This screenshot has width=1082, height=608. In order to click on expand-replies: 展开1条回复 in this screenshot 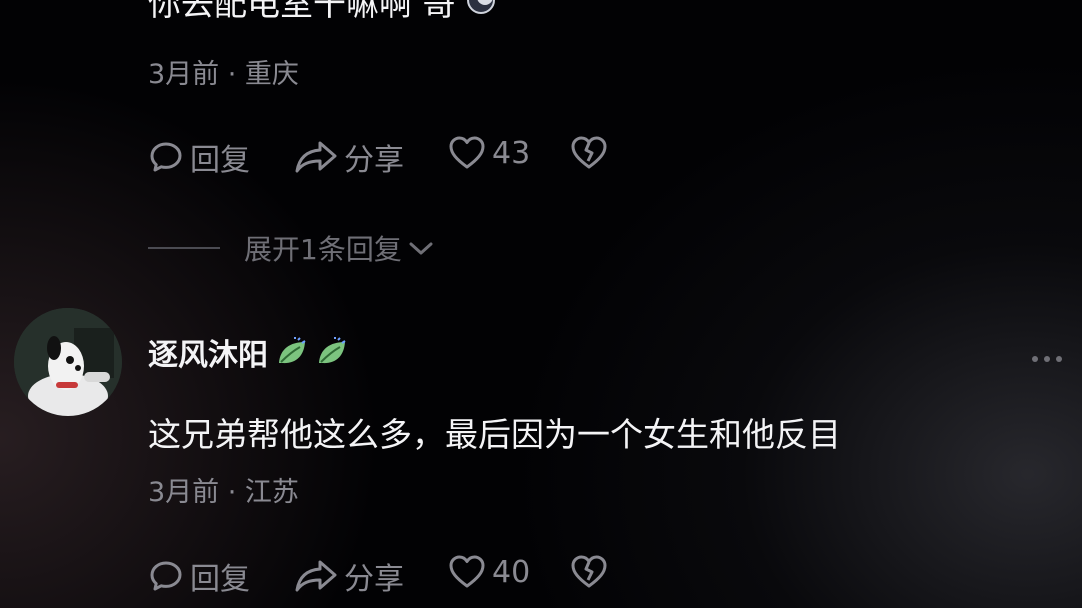, I will do `click(291, 248)`.